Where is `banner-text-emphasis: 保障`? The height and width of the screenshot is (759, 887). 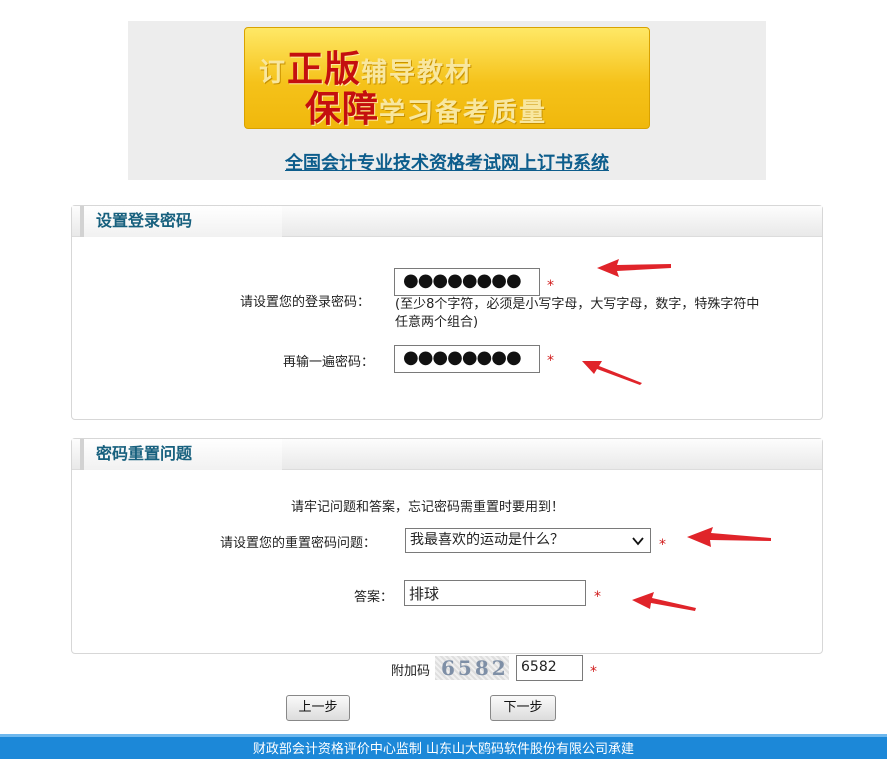
banner-text-emphasis: 保障 is located at coordinates (342, 108).